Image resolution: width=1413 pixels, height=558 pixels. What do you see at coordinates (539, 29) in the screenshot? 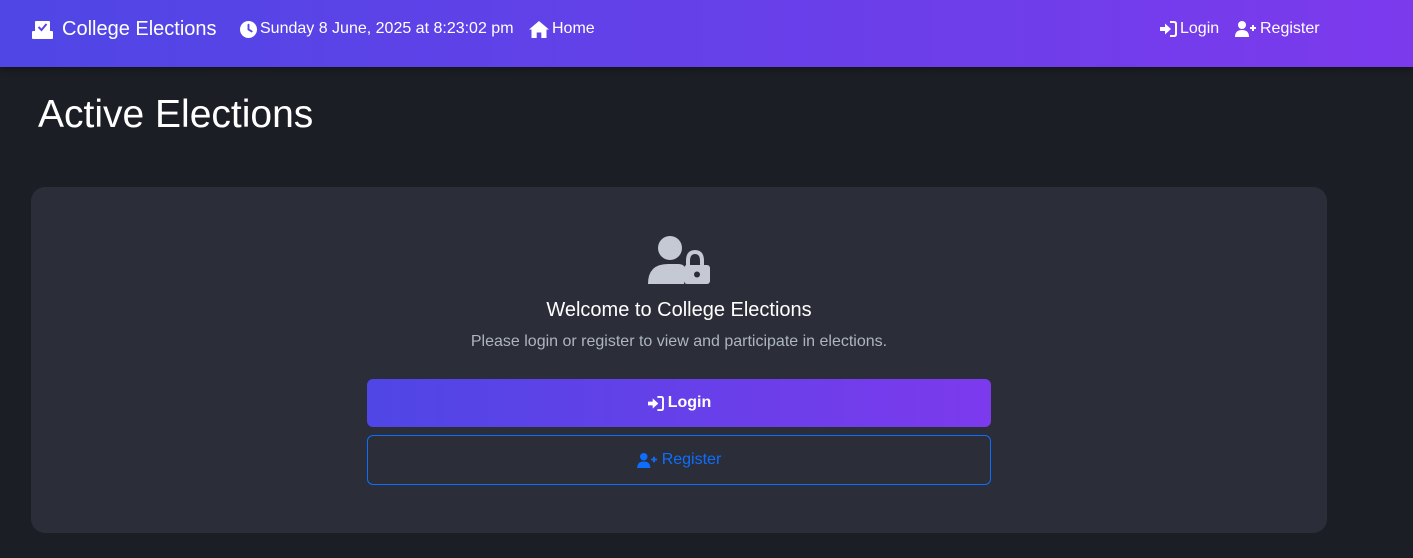
I see `home-icon` at bounding box center [539, 29].